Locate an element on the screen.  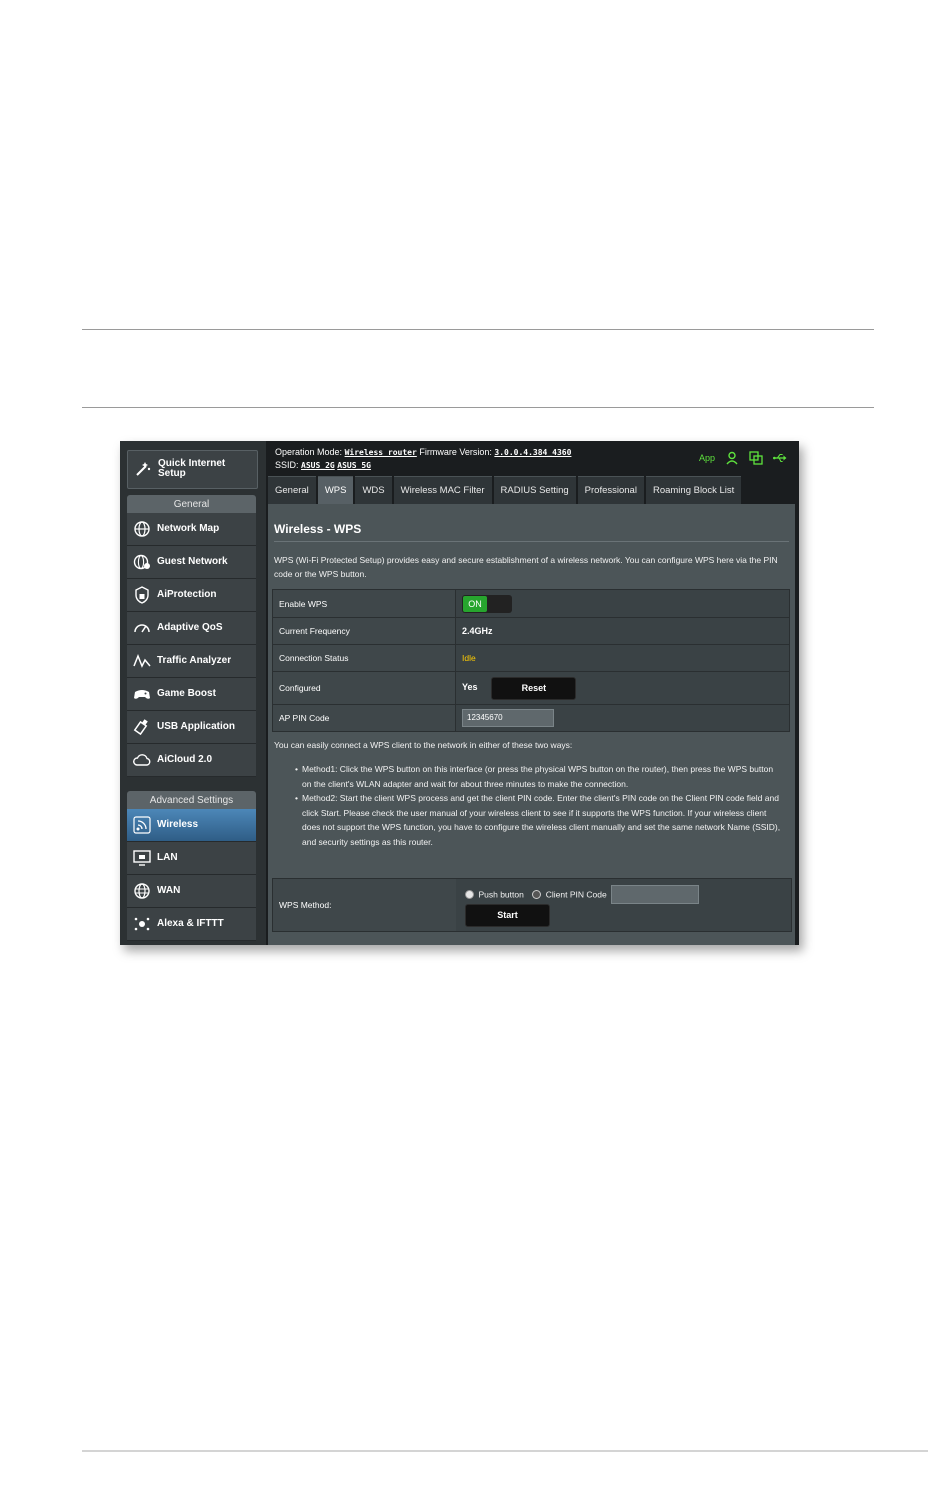
sidebar-item-traffic-analyzer: Traffic Analyzer is located at coordinates (191, 661).